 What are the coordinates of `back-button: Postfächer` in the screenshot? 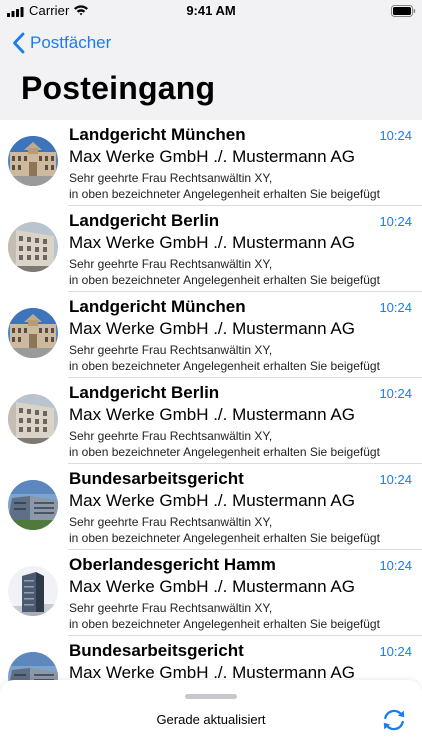 It's located at (61, 43).